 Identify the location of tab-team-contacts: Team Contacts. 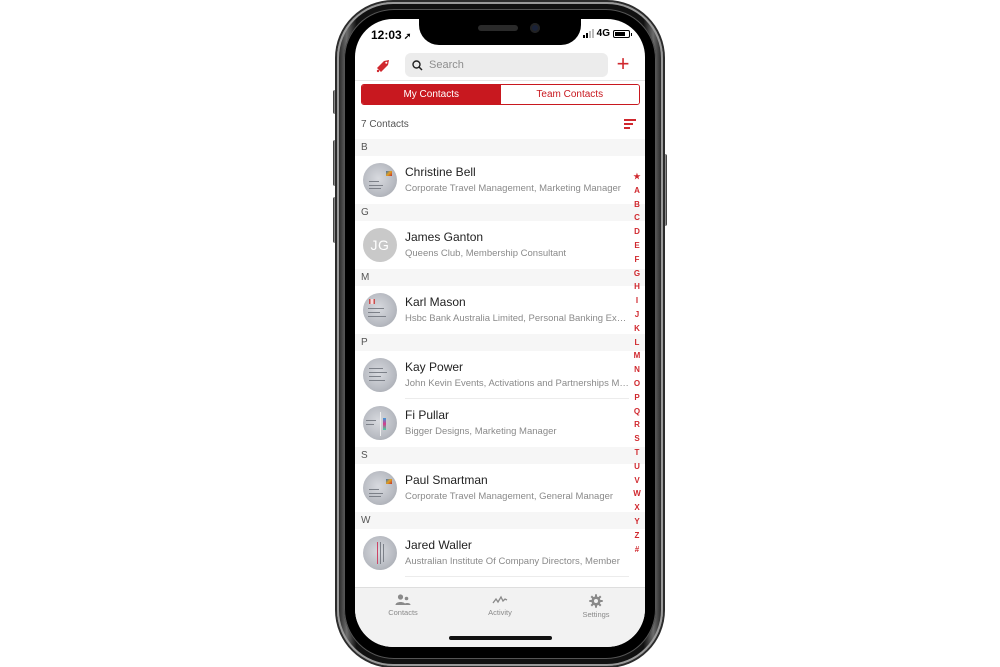
(569, 94).